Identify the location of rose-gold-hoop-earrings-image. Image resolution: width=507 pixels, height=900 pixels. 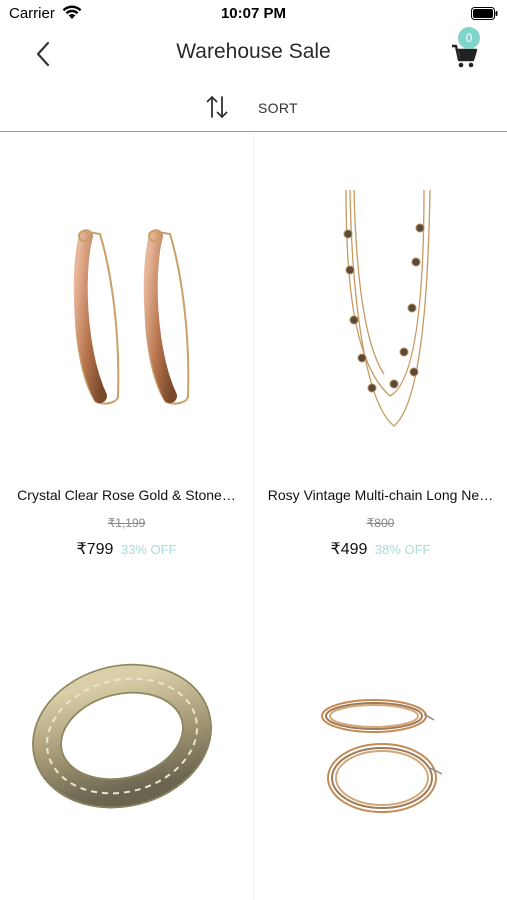
(131, 317).